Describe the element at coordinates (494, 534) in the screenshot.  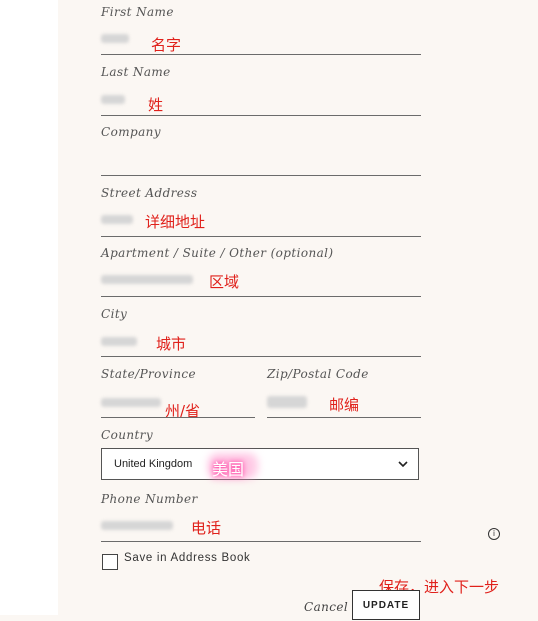
I see `info-icon: i` at that location.